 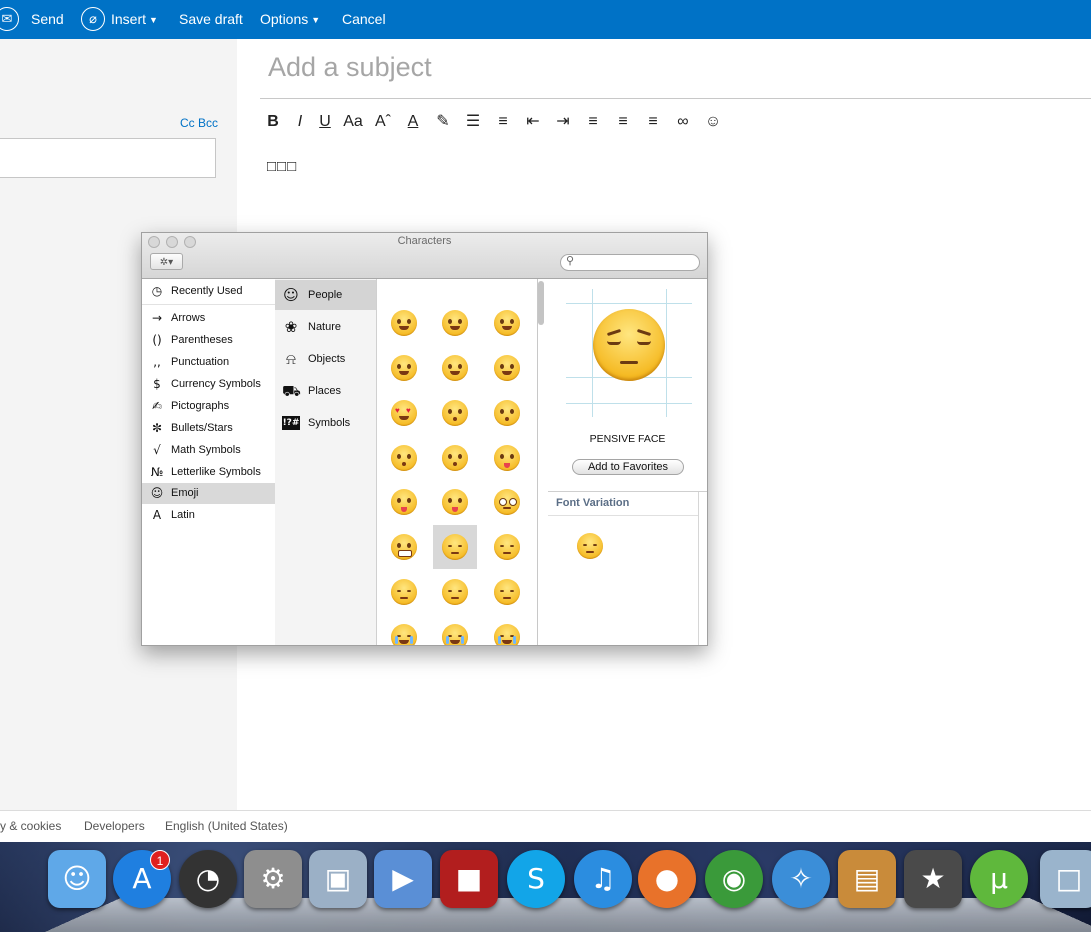 I want to click on dock-glyph: ☺, so click(x=77, y=878).